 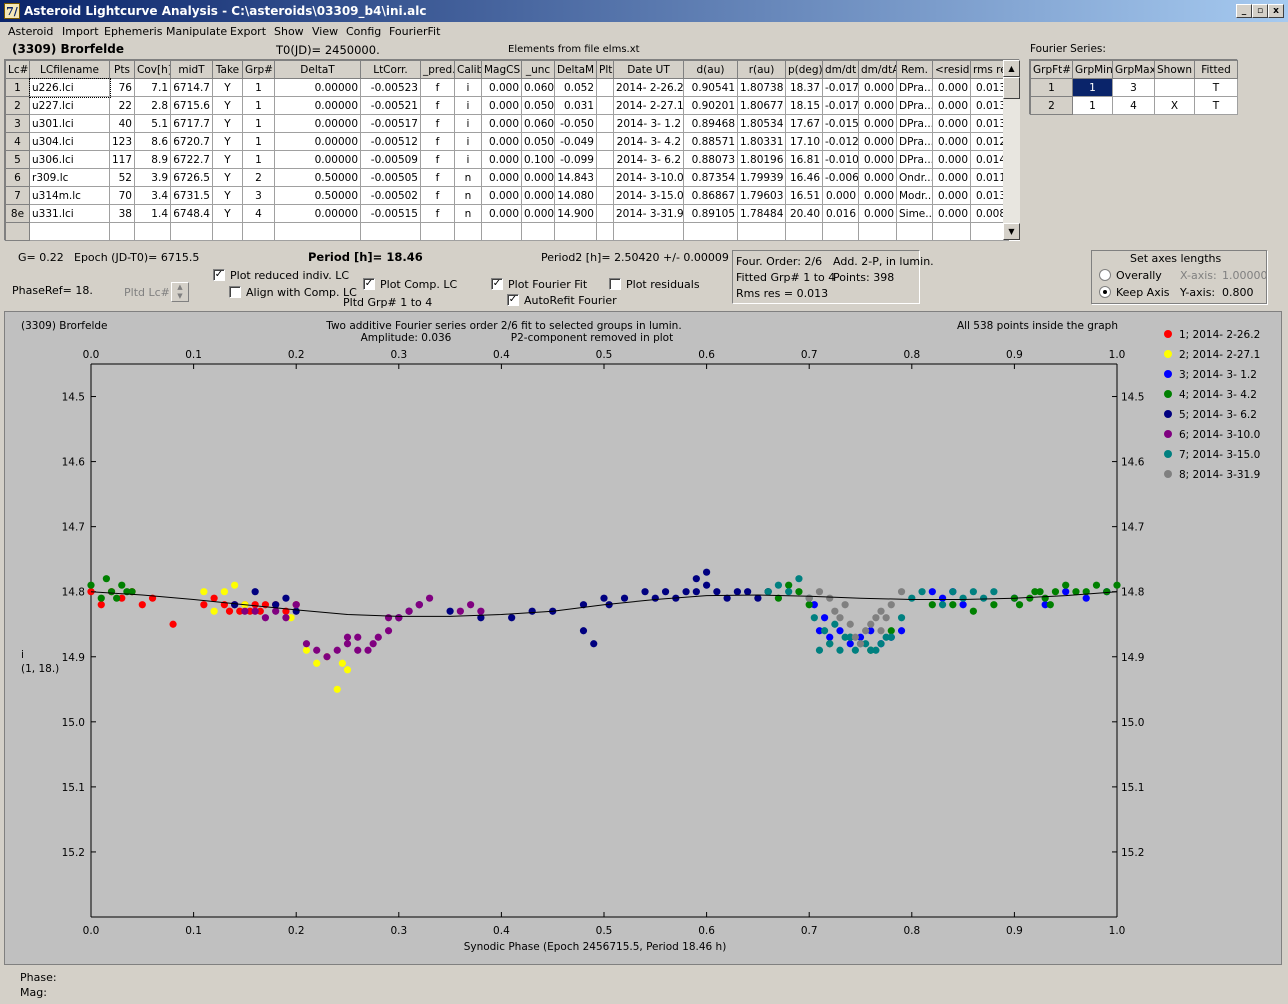 I want to click on table-cell: -0.00512, so click(x=390, y=141).